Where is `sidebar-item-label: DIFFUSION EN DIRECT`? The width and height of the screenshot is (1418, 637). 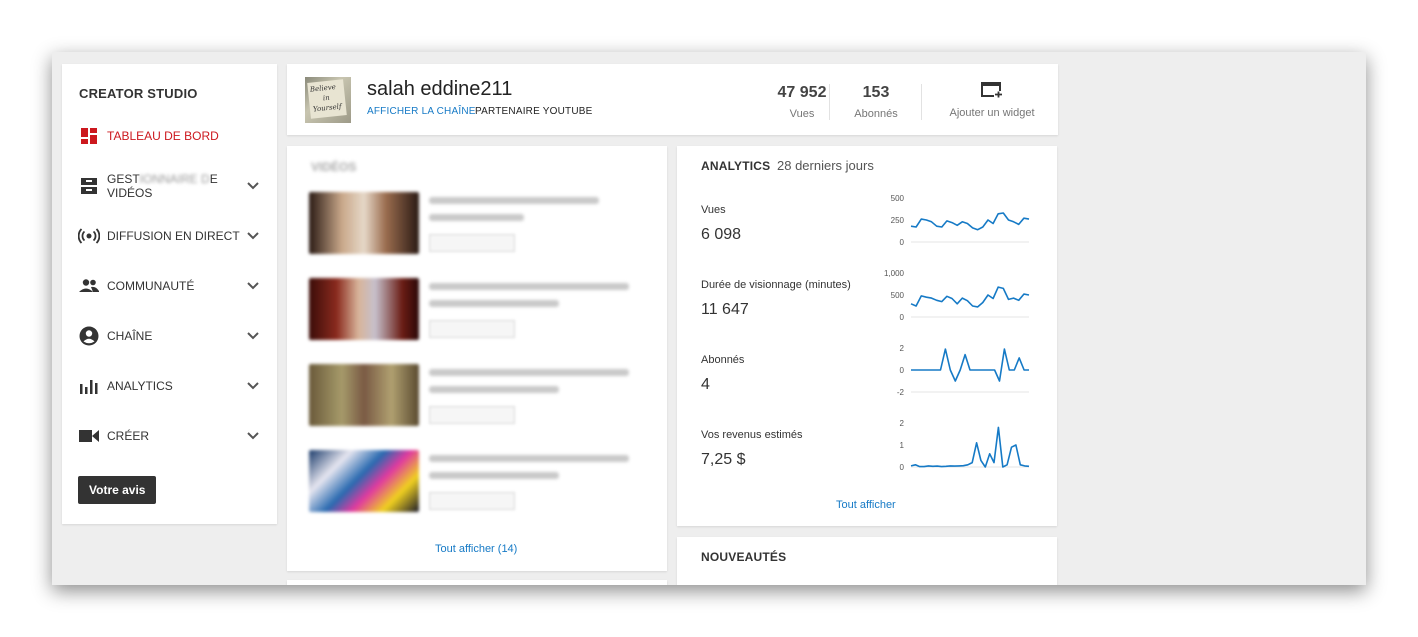
sidebar-item-label: DIFFUSION EN DIRECT is located at coordinates (173, 236).